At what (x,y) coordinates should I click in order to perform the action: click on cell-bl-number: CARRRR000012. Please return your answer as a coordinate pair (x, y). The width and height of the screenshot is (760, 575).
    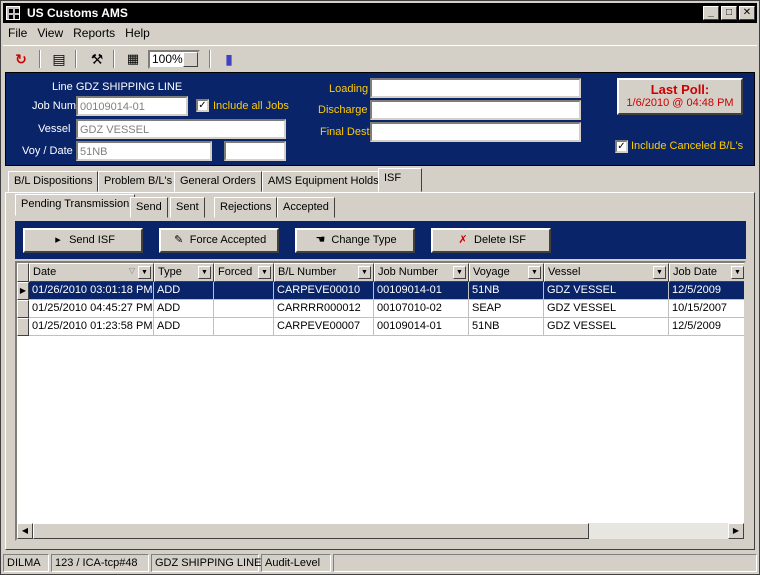
    Looking at the image, I should click on (324, 309).